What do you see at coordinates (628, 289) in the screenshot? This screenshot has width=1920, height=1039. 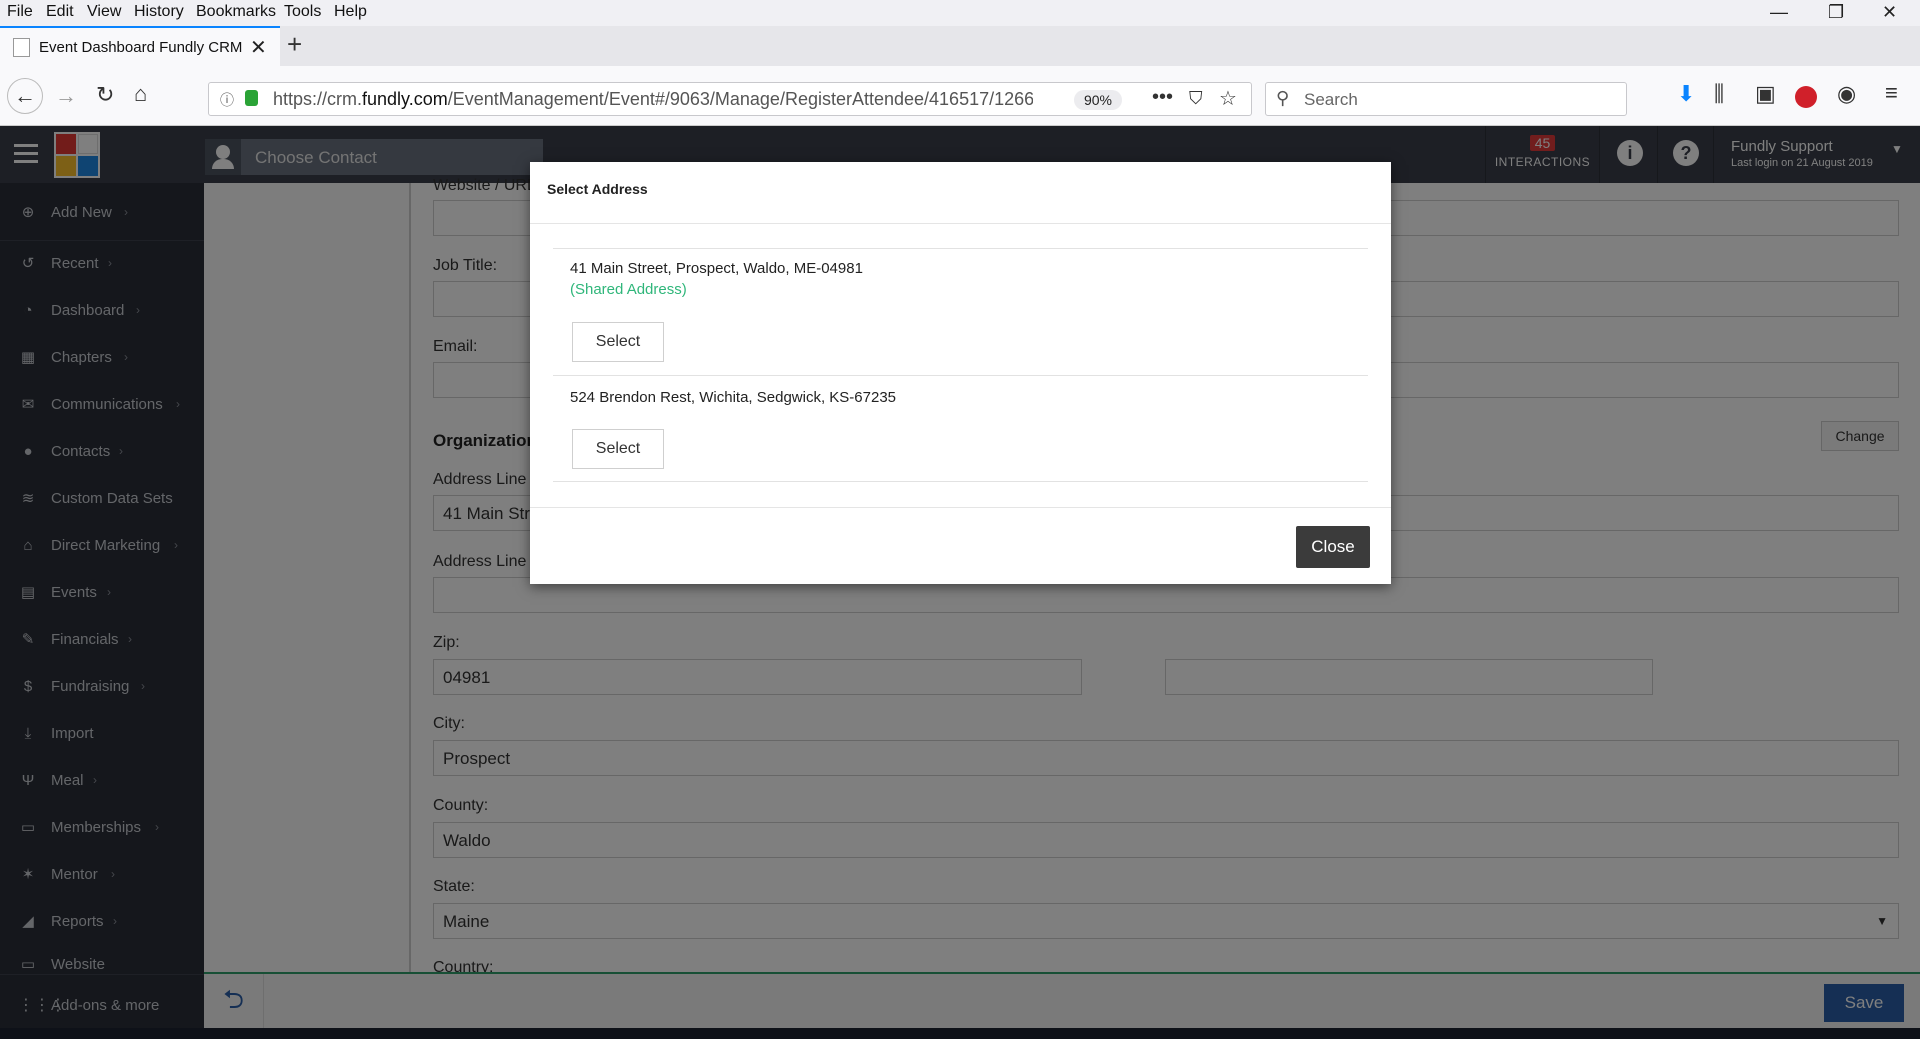 I see `shared-address-note: (Shared Address)` at bounding box center [628, 289].